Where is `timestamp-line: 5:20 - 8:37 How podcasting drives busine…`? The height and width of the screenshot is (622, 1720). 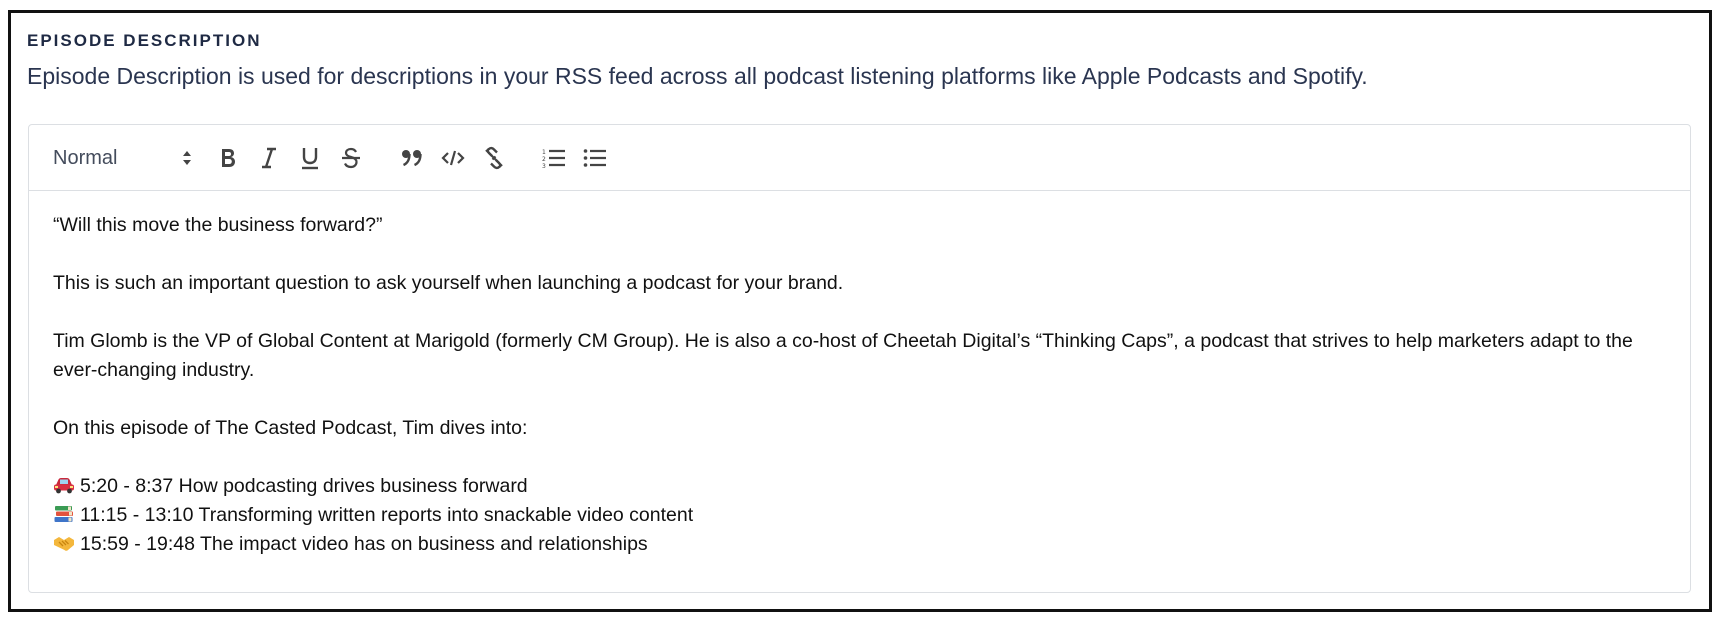
timestamp-line: 5:20 - 8:37 How podcasting drives busine… is located at coordinates (859, 486).